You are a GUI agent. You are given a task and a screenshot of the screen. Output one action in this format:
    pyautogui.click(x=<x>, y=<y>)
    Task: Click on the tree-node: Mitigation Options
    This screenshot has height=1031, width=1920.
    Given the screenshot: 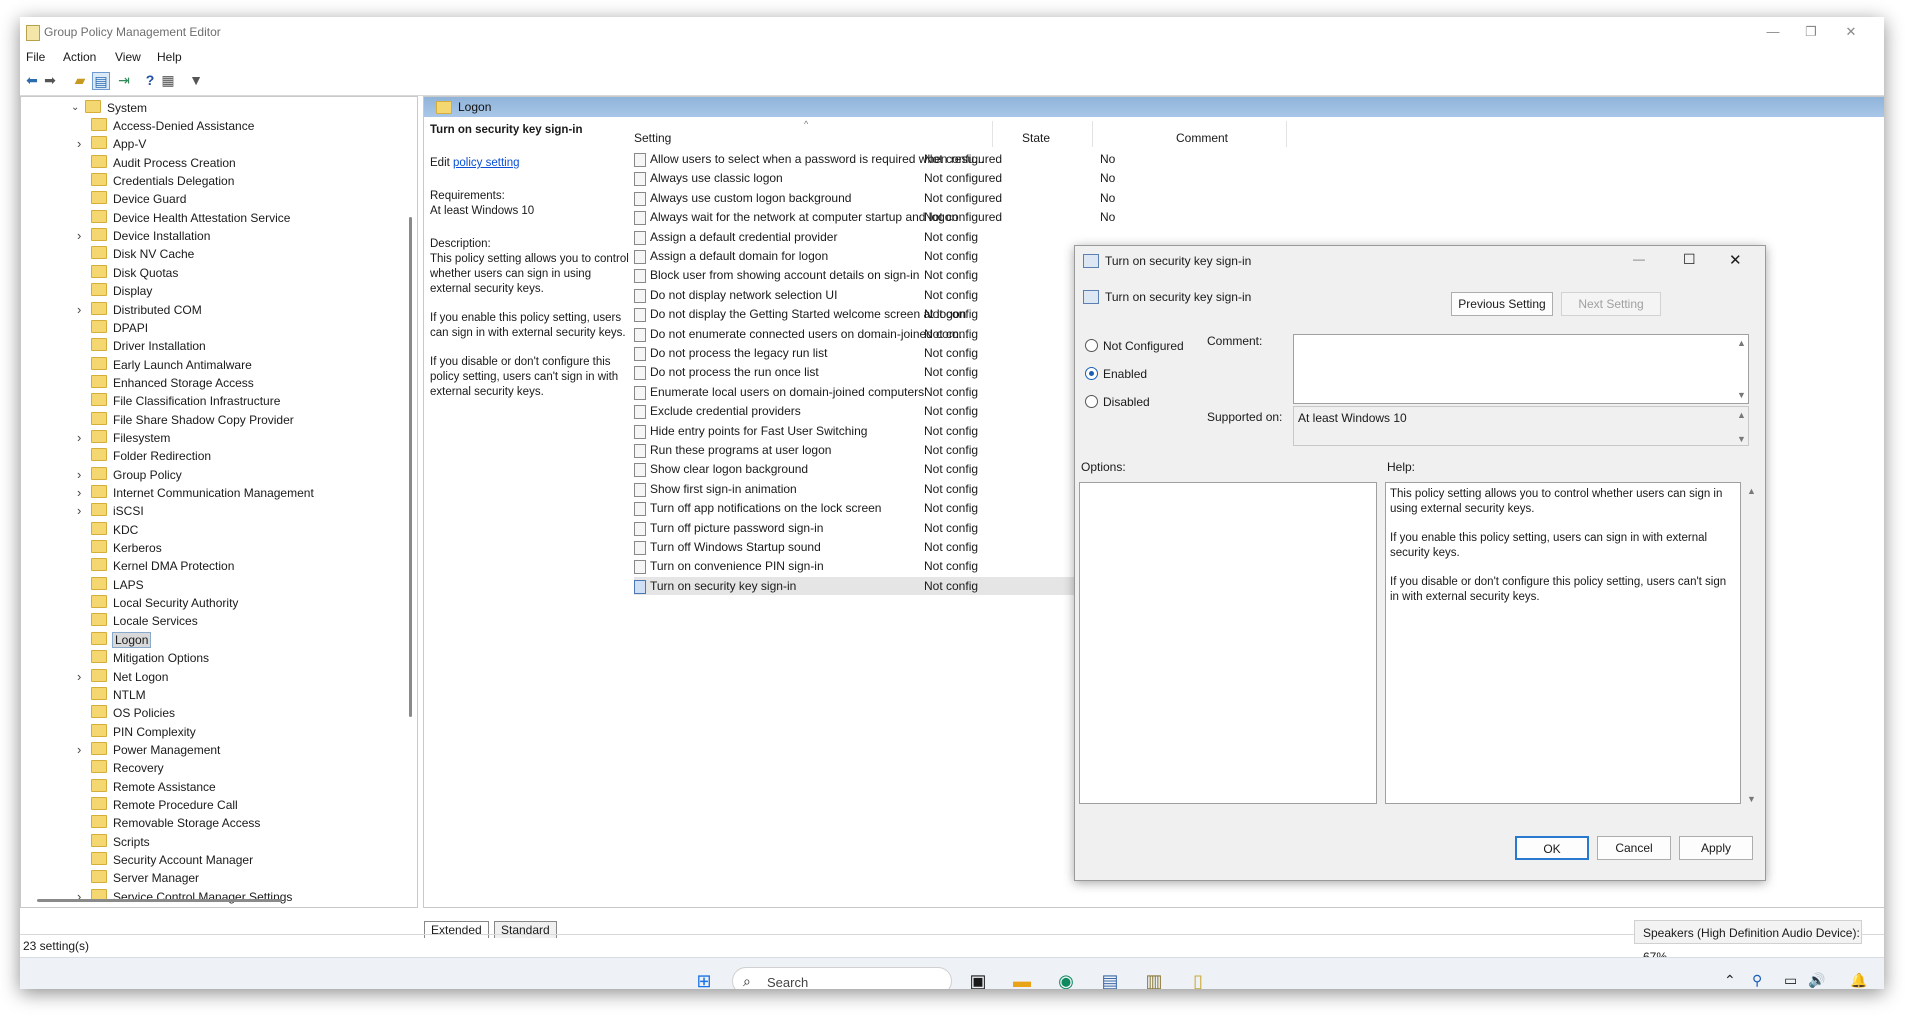 What is the action you would take?
    pyautogui.click(x=150, y=658)
    